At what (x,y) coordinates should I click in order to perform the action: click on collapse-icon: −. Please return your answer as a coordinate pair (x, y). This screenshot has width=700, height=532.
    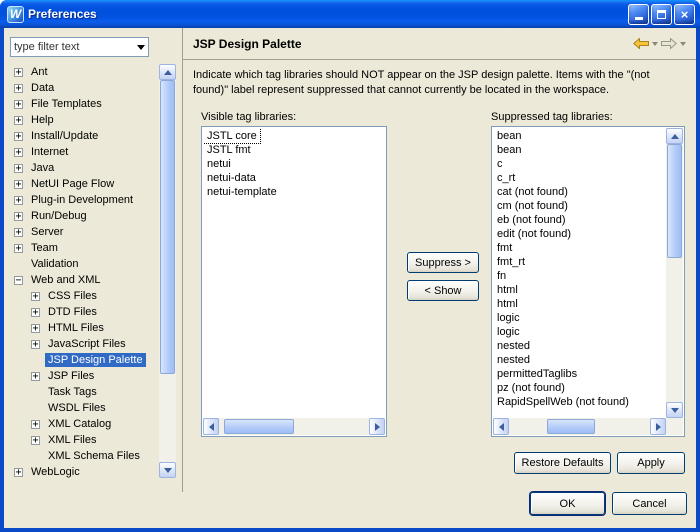
    Looking at the image, I should click on (18, 280).